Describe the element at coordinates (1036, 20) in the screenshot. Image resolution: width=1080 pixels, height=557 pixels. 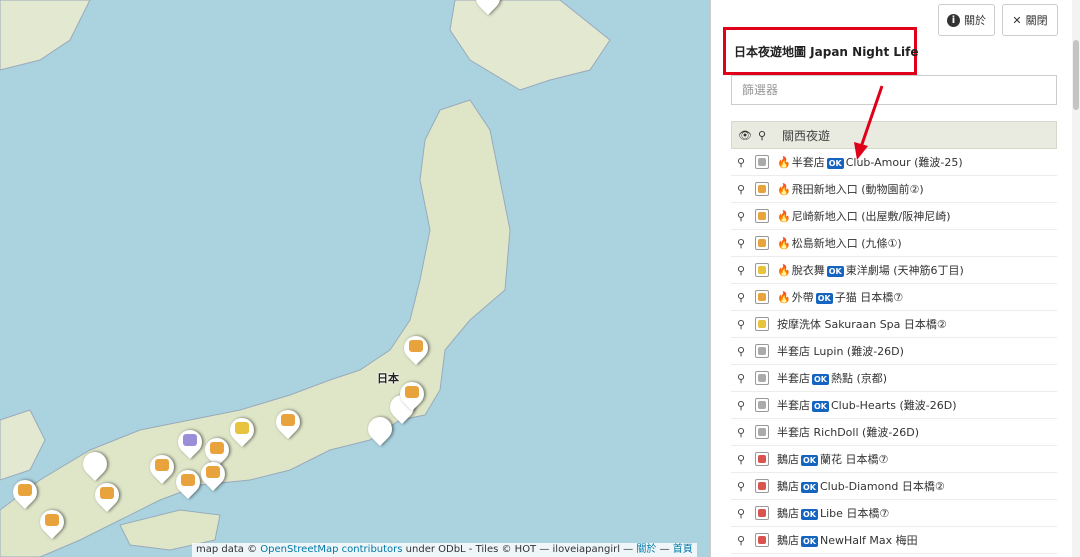
I see `close-button-label: 關閉` at that location.